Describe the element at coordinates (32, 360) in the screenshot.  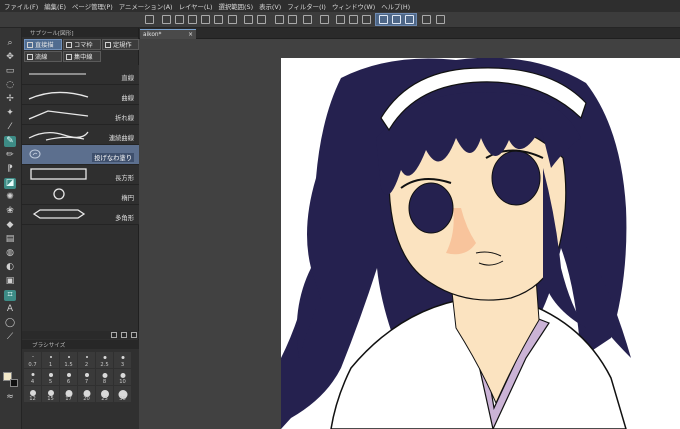
I see `brush-size-cell: 0.7` at that location.